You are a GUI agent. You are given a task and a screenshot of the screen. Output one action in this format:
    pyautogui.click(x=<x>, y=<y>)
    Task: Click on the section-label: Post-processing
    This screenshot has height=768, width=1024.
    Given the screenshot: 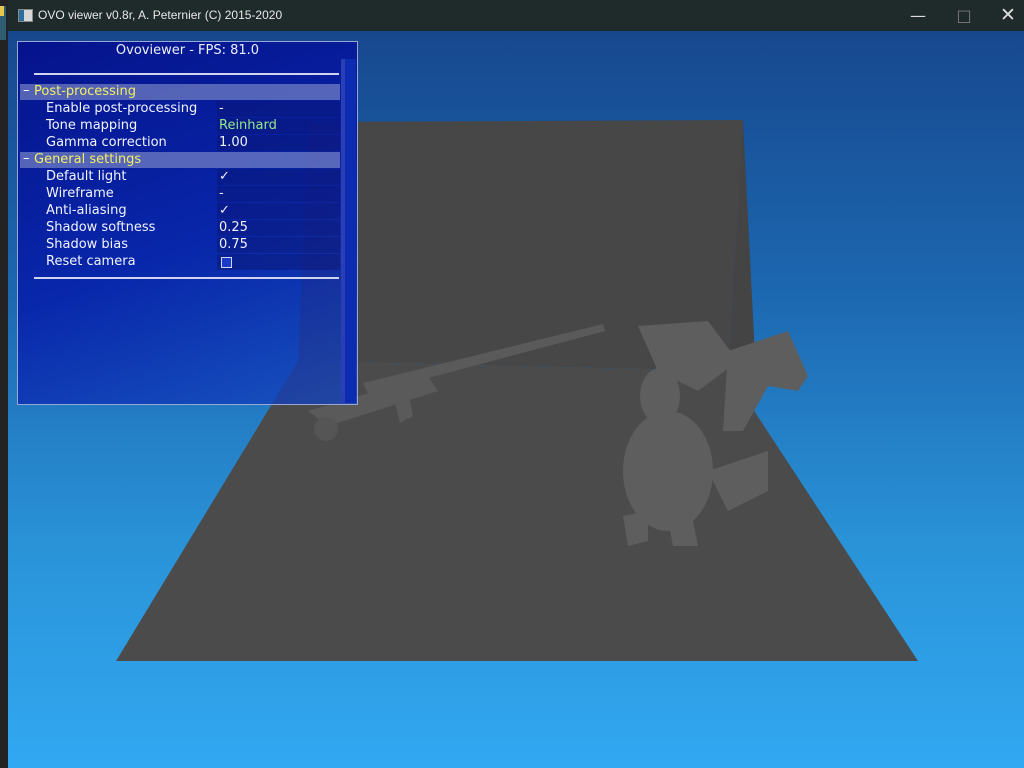 What is the action you would take?
    pyautogui.click(x=85, y=91)
    